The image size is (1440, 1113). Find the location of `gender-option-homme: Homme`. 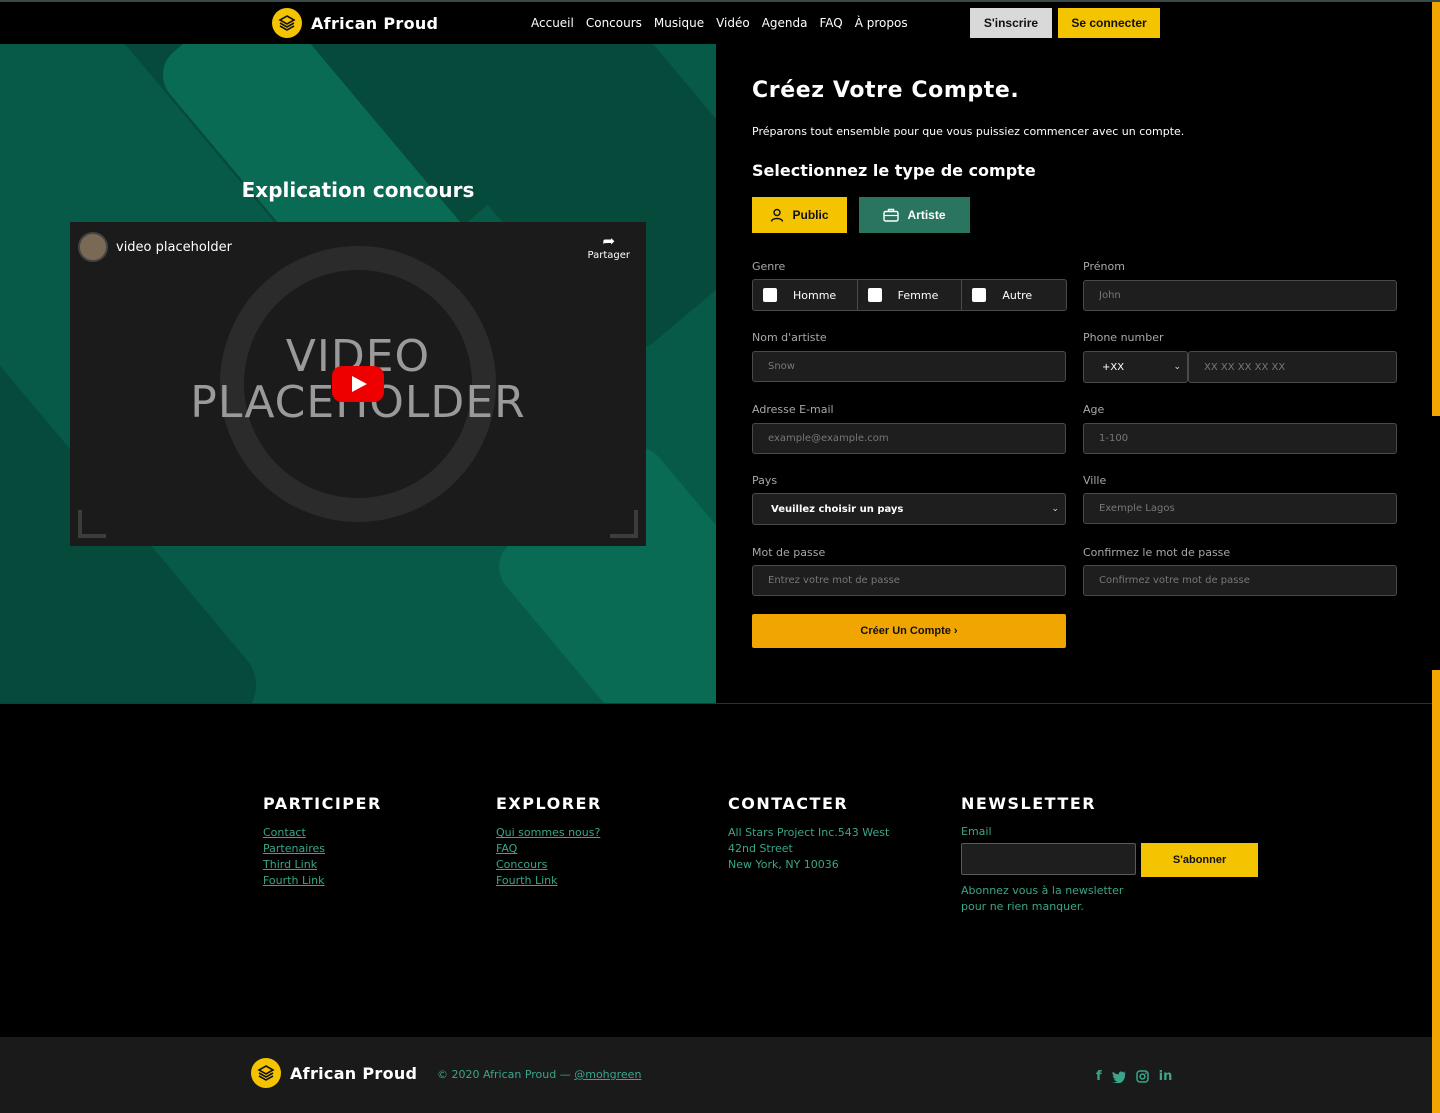

gender-option-homme: Homme is located at coordinates (805, 295).